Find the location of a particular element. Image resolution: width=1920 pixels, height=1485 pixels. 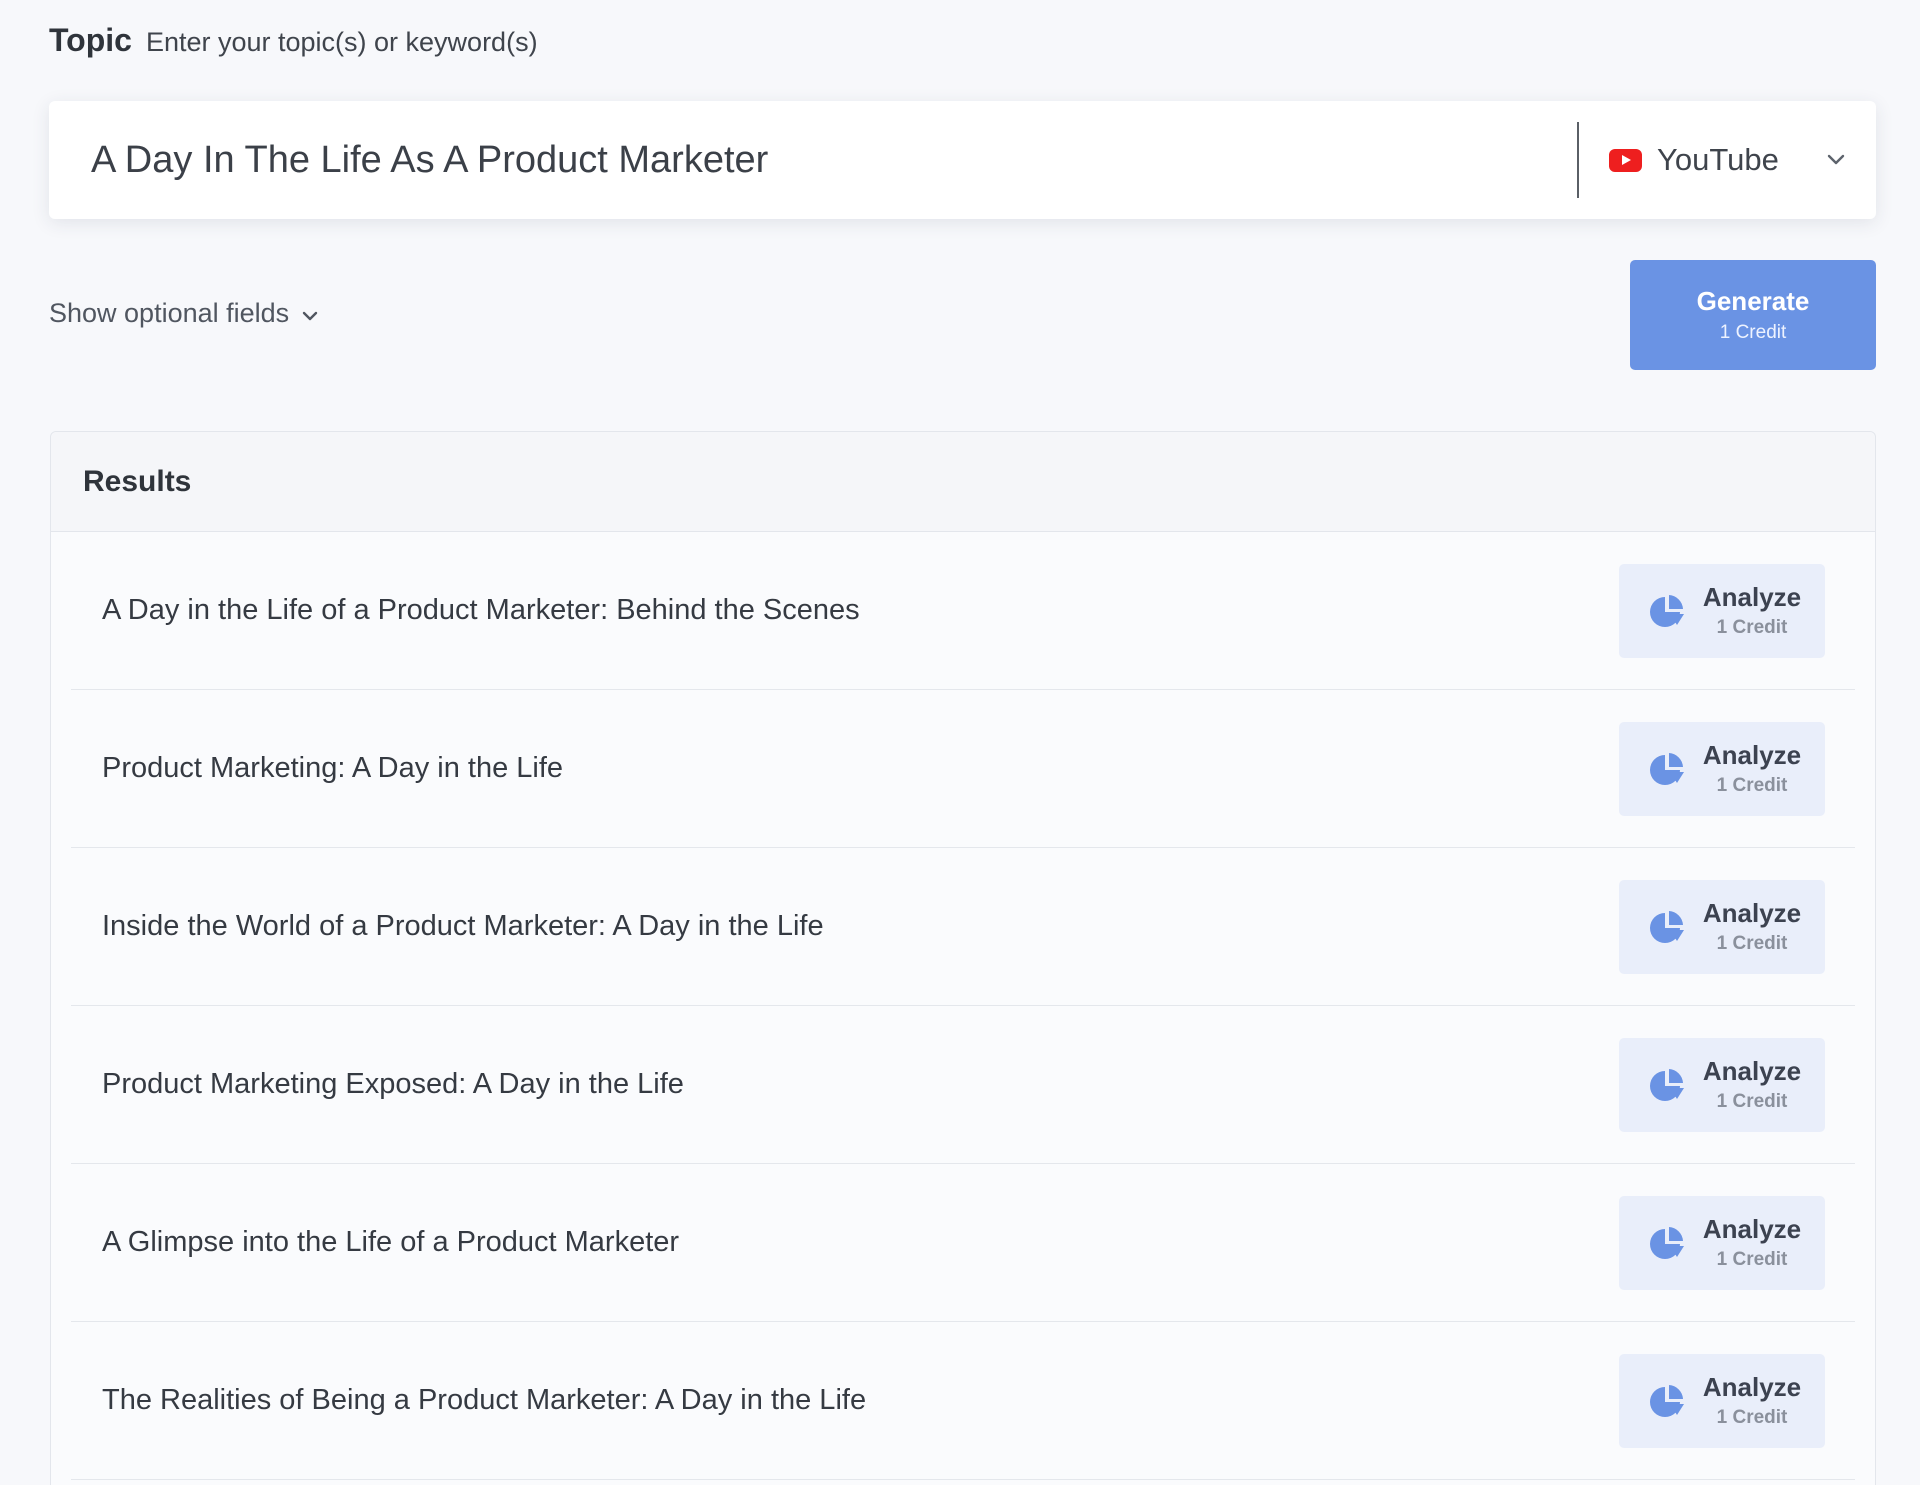

generate-credit: 1 Credit is located at coordinates (1753, 332).